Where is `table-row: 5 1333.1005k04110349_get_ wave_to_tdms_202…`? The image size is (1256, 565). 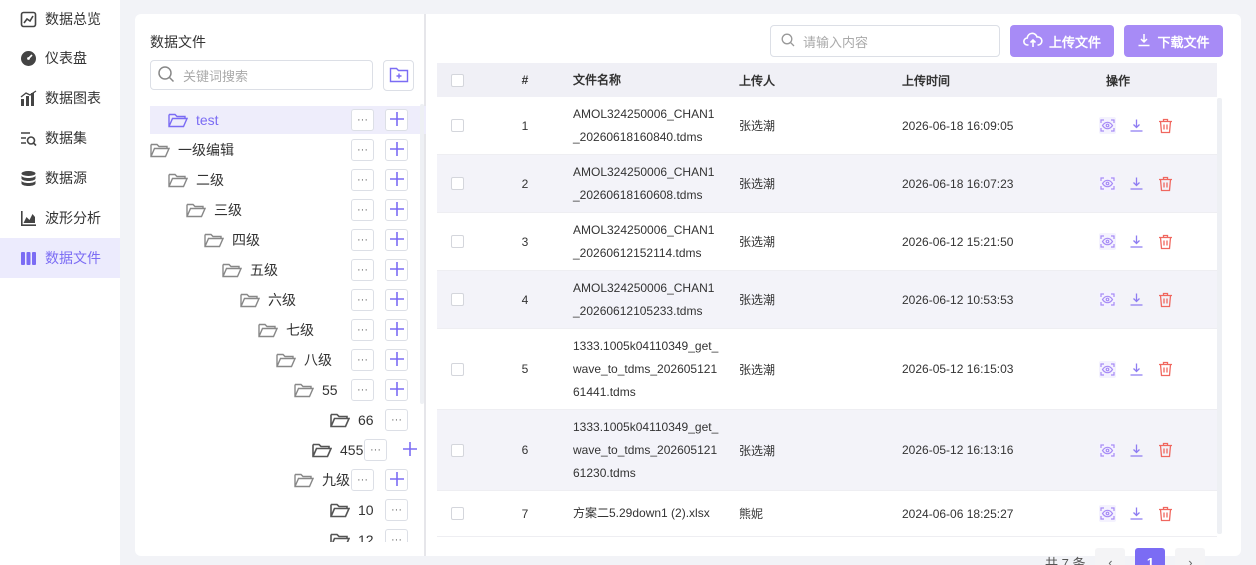 table-row: 5 1333.1005k04110349_get_ wave_to_tdms_202… is located at coordinates (827, 369).